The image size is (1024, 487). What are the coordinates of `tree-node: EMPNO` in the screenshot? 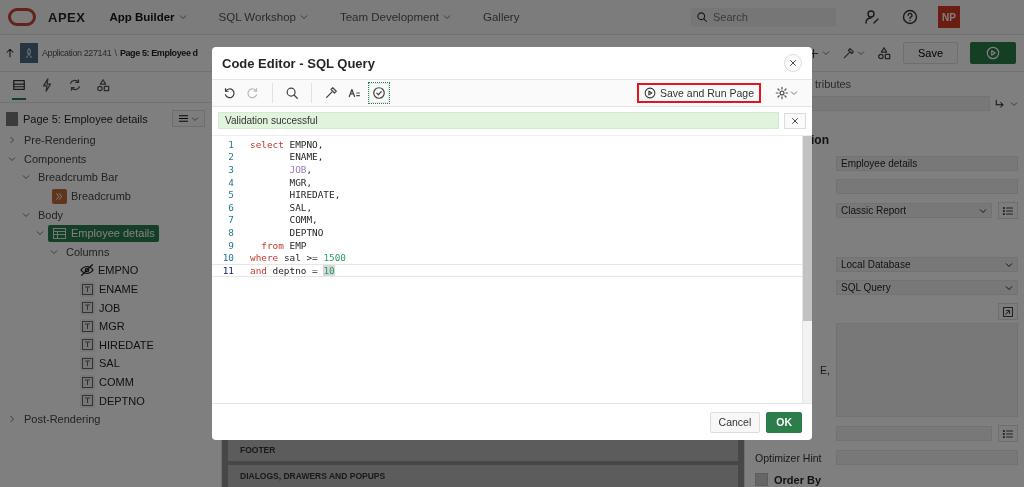 It's located at (109, 270).